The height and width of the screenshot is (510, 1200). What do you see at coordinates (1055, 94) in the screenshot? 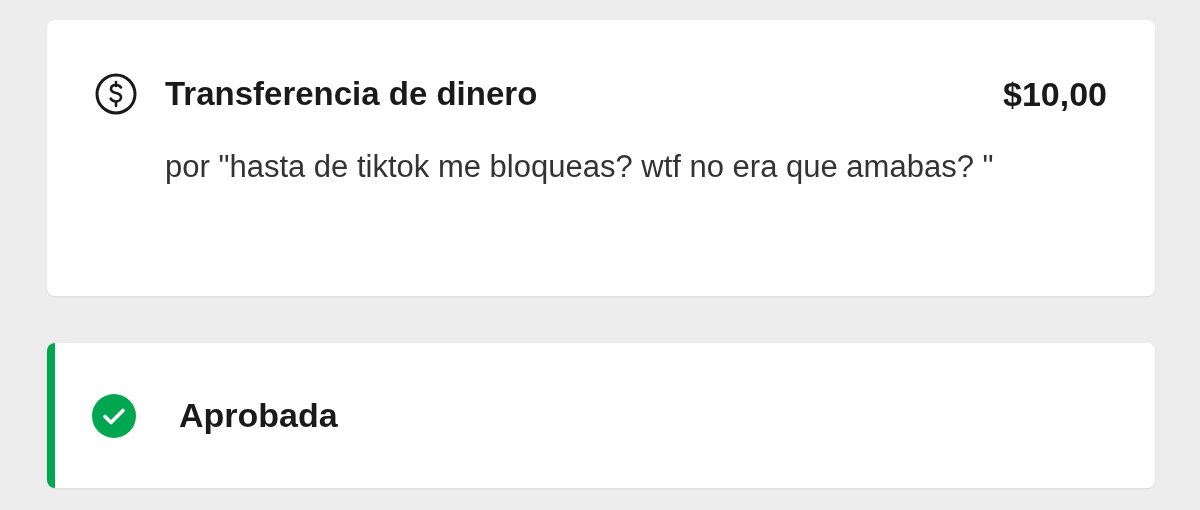
I see `transaction-amount: $10,00` at bounding box center [1055, 94].